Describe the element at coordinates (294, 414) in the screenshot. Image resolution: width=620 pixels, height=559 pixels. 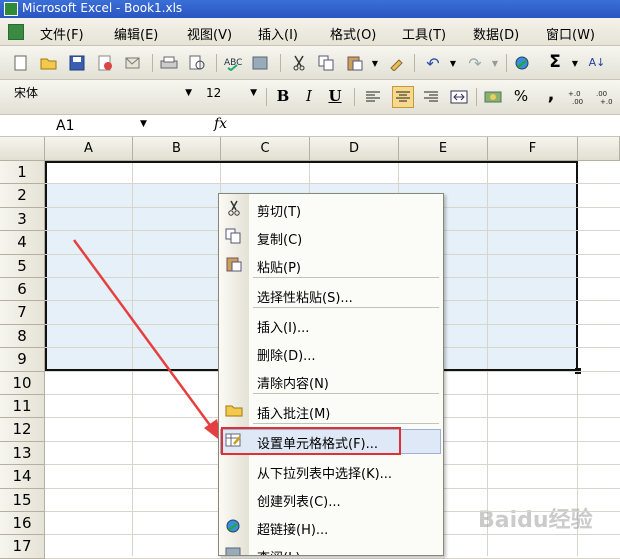
I see `context-menu-label: 插入批注(M)` at that location.